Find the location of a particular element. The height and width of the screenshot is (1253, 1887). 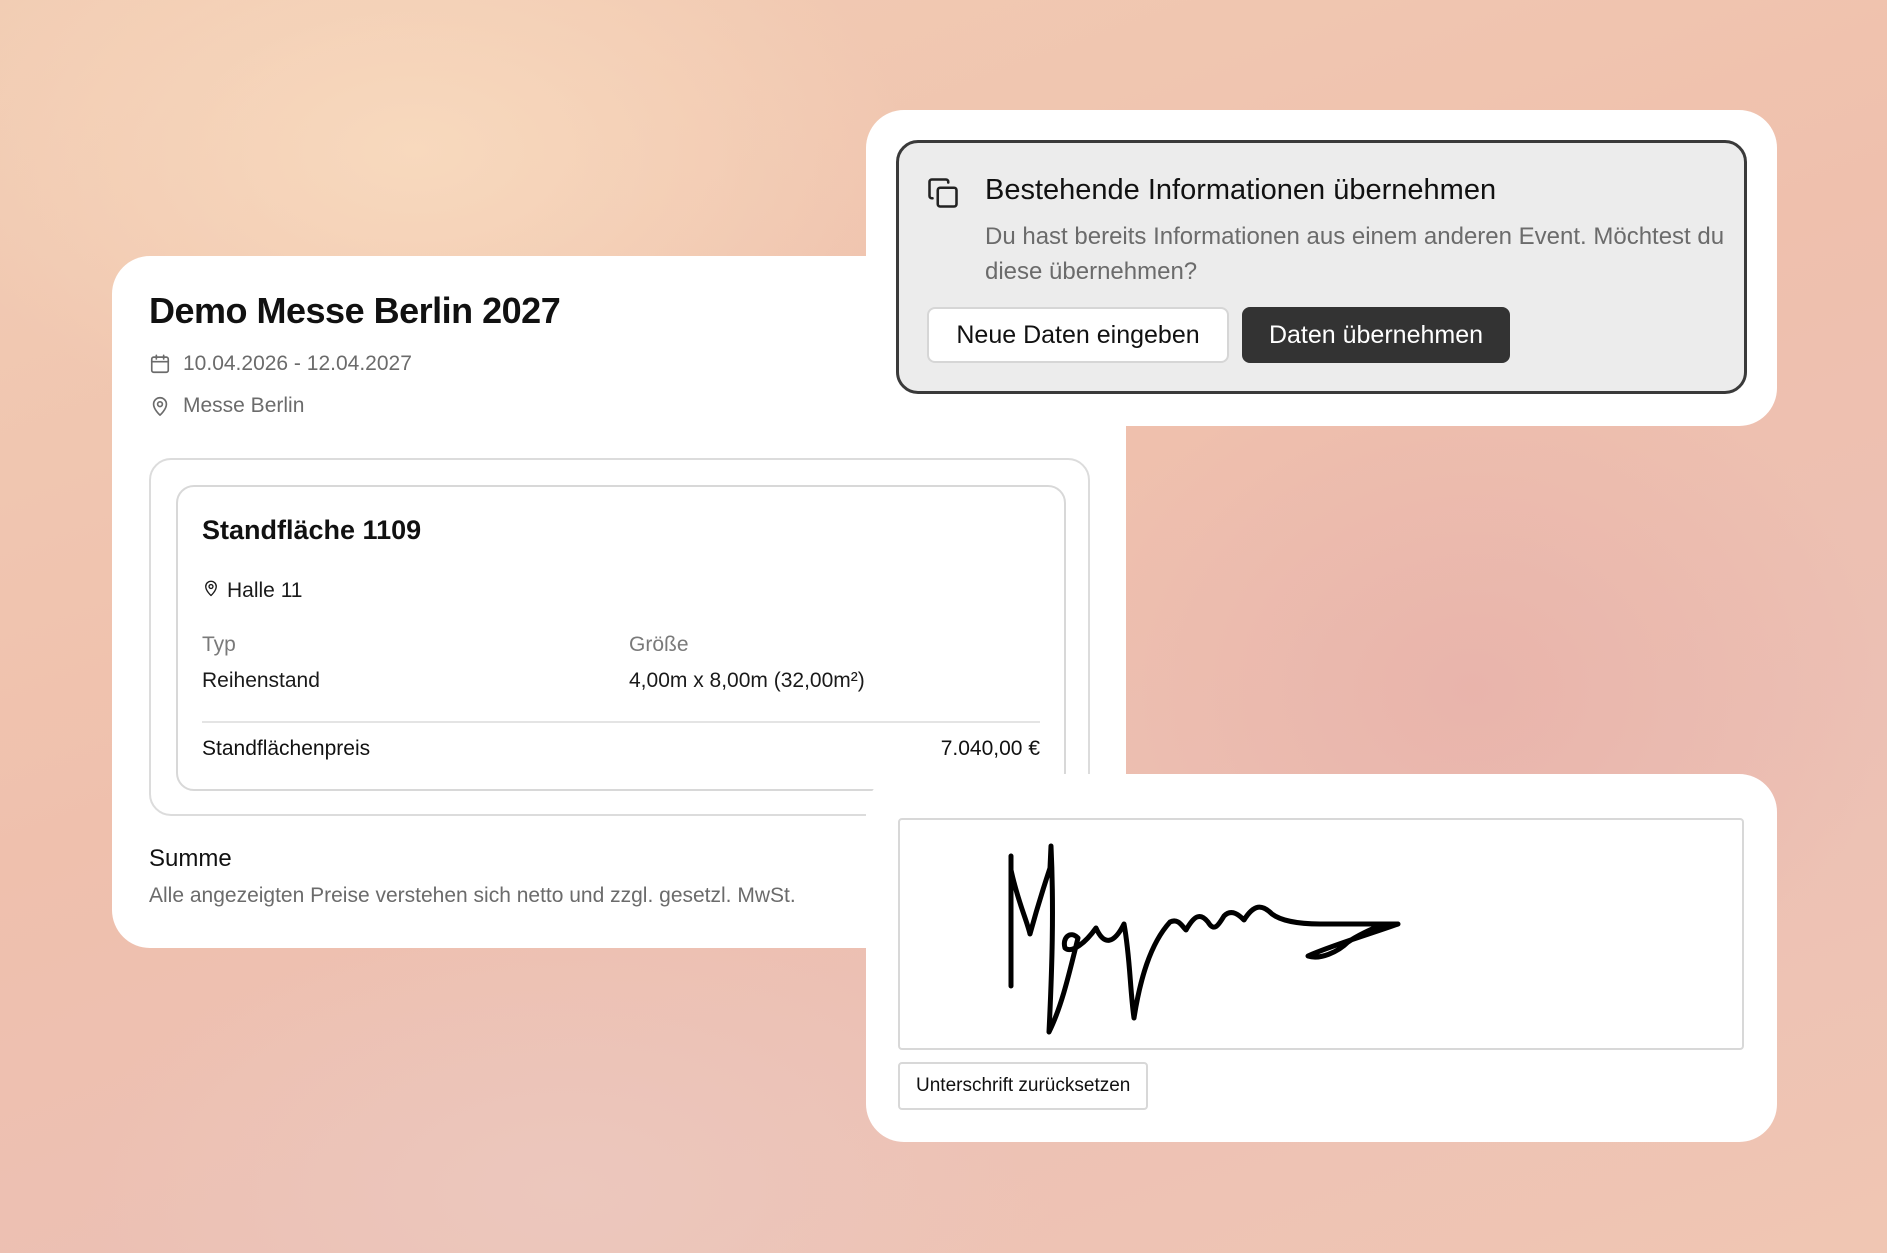

event-location-row: Messe Berlin is located at coordinates (226, 406).